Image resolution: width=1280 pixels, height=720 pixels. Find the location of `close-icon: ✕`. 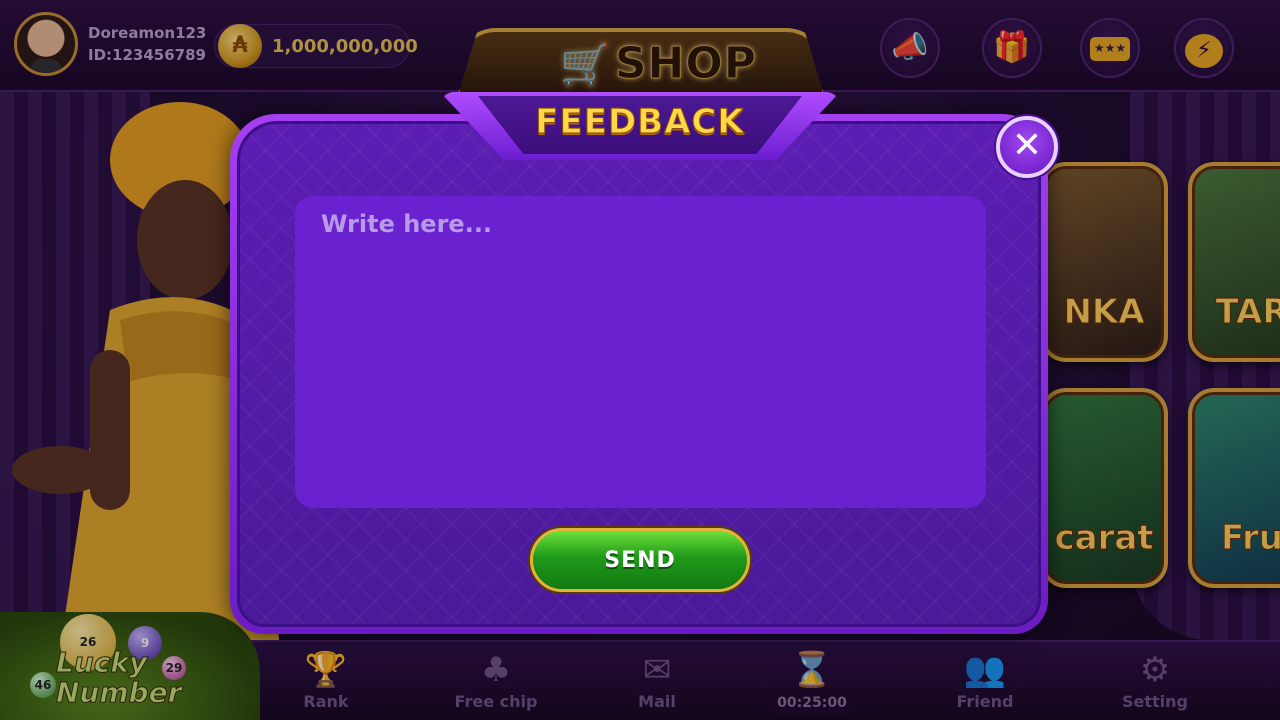

close-icon: ✕ is located at coordinates (1027, 145).